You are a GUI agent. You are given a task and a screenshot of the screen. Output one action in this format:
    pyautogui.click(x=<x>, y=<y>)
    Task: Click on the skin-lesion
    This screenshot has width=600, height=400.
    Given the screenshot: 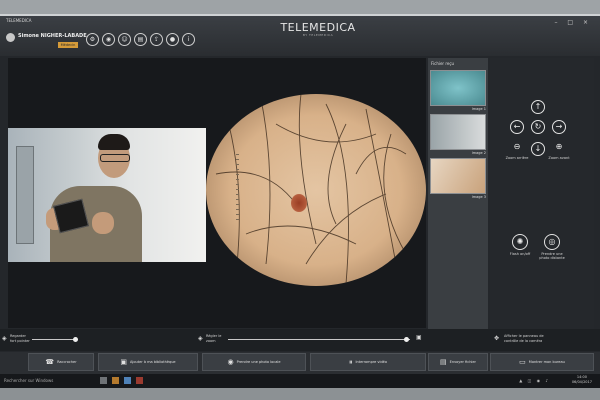 What is the action you would take?
    pyautogui.click(x=299, y=203)
    